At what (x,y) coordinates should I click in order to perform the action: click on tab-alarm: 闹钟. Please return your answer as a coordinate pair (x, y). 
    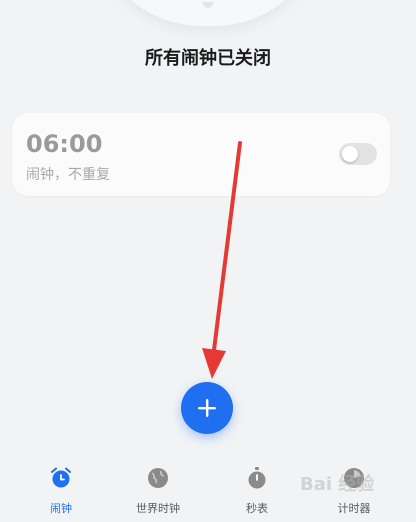
    Looking at the image, I should click on (61, 491).